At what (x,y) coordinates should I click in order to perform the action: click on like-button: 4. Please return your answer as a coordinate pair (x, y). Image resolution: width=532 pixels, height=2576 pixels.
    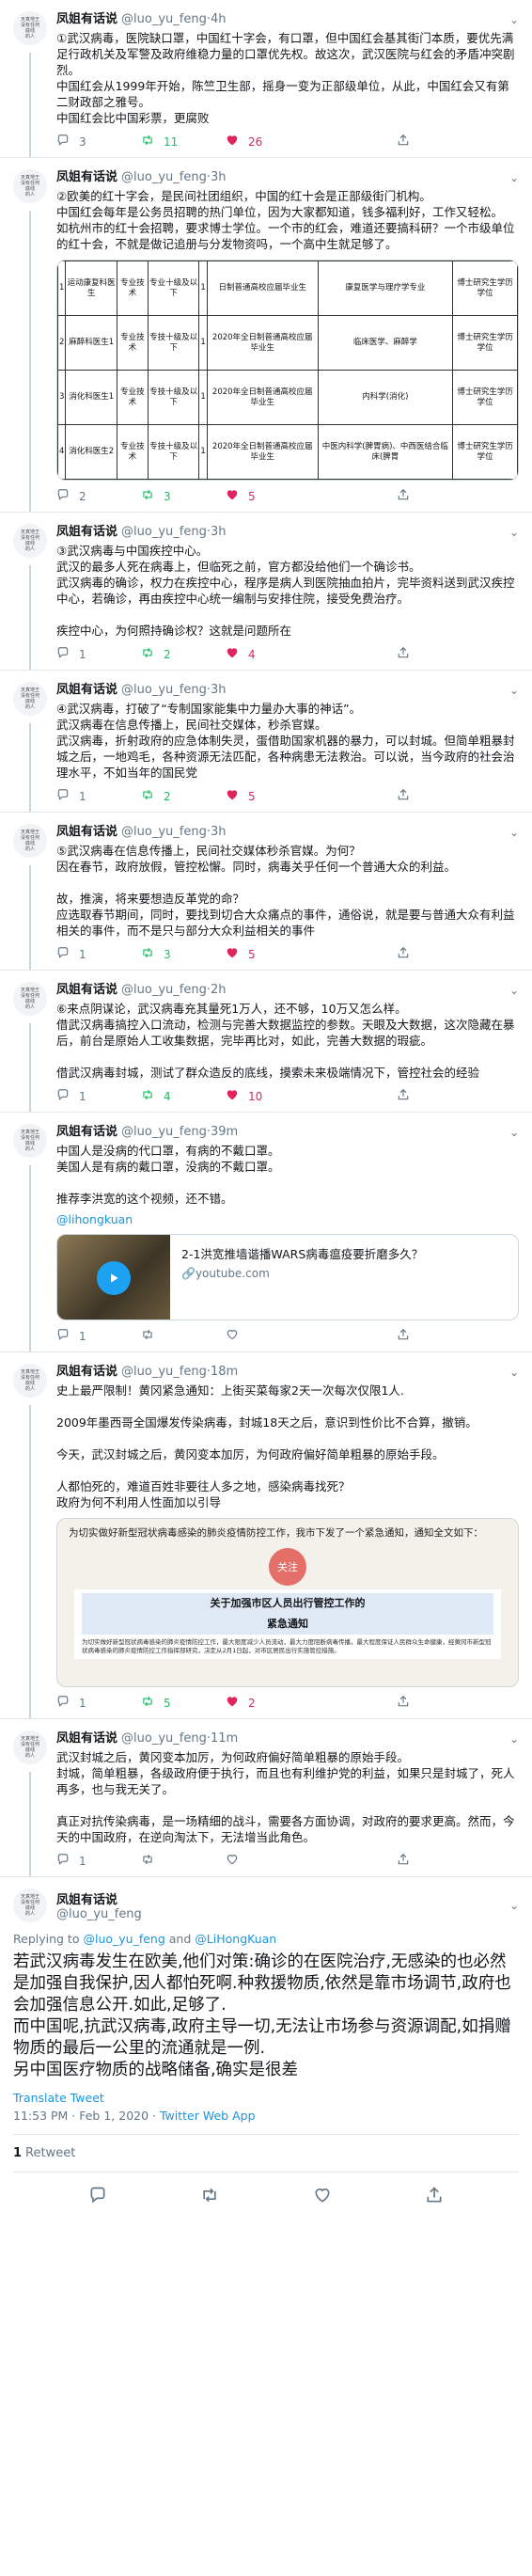
    Looking at the image, I should click on (268, 654).